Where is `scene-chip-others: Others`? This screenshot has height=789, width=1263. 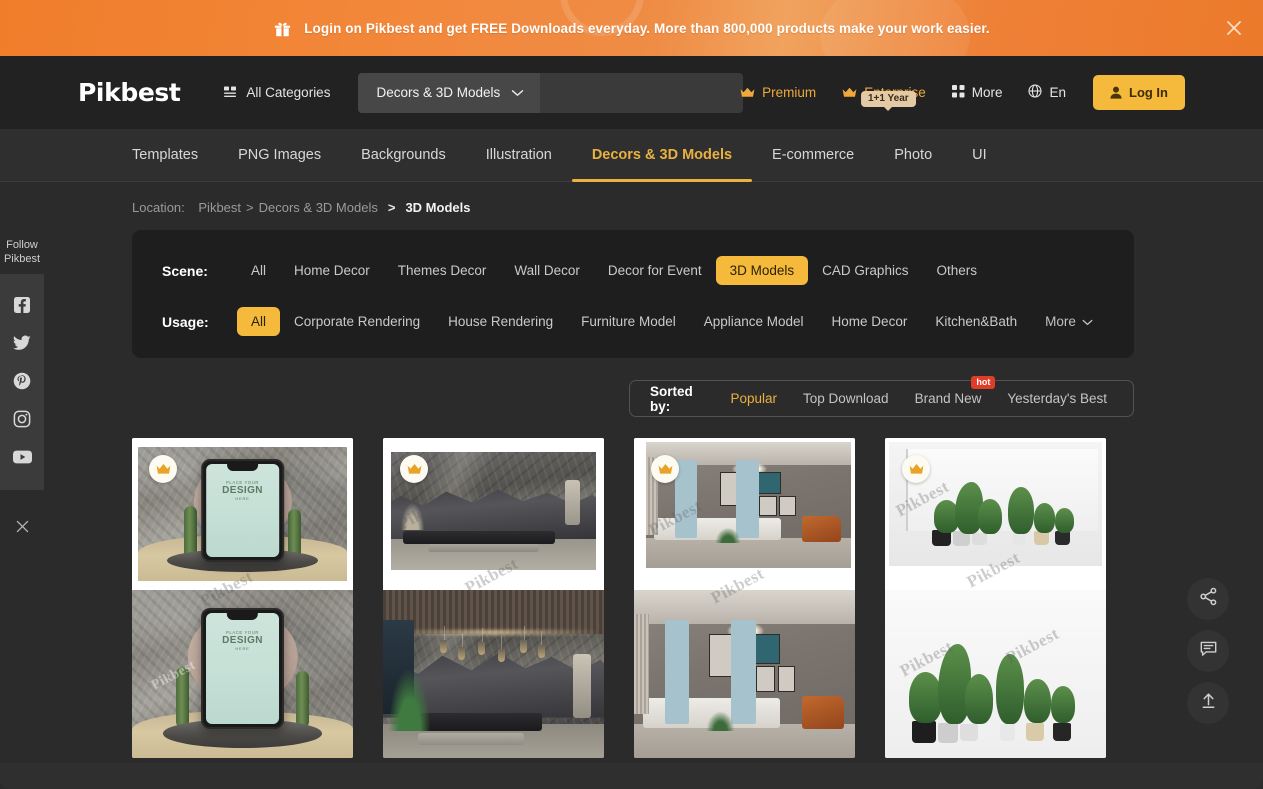 scene-chip-others: Others is located at coordinates (956, 270).